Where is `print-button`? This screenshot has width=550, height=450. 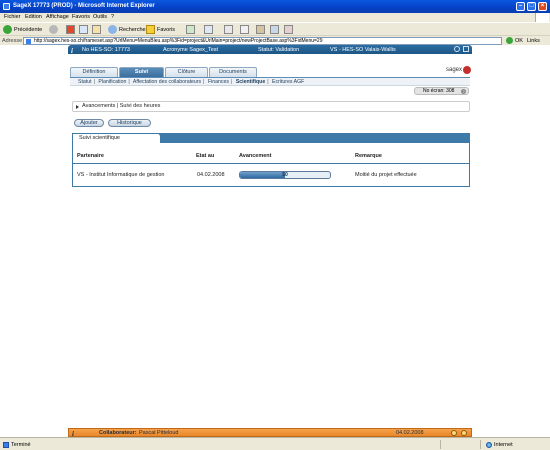
print-button is located at coordinates (228, 29).